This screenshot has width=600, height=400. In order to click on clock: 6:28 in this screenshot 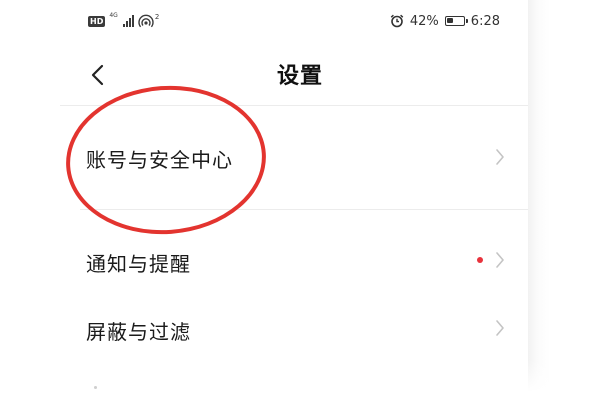, I will do `click(485, 21)`.